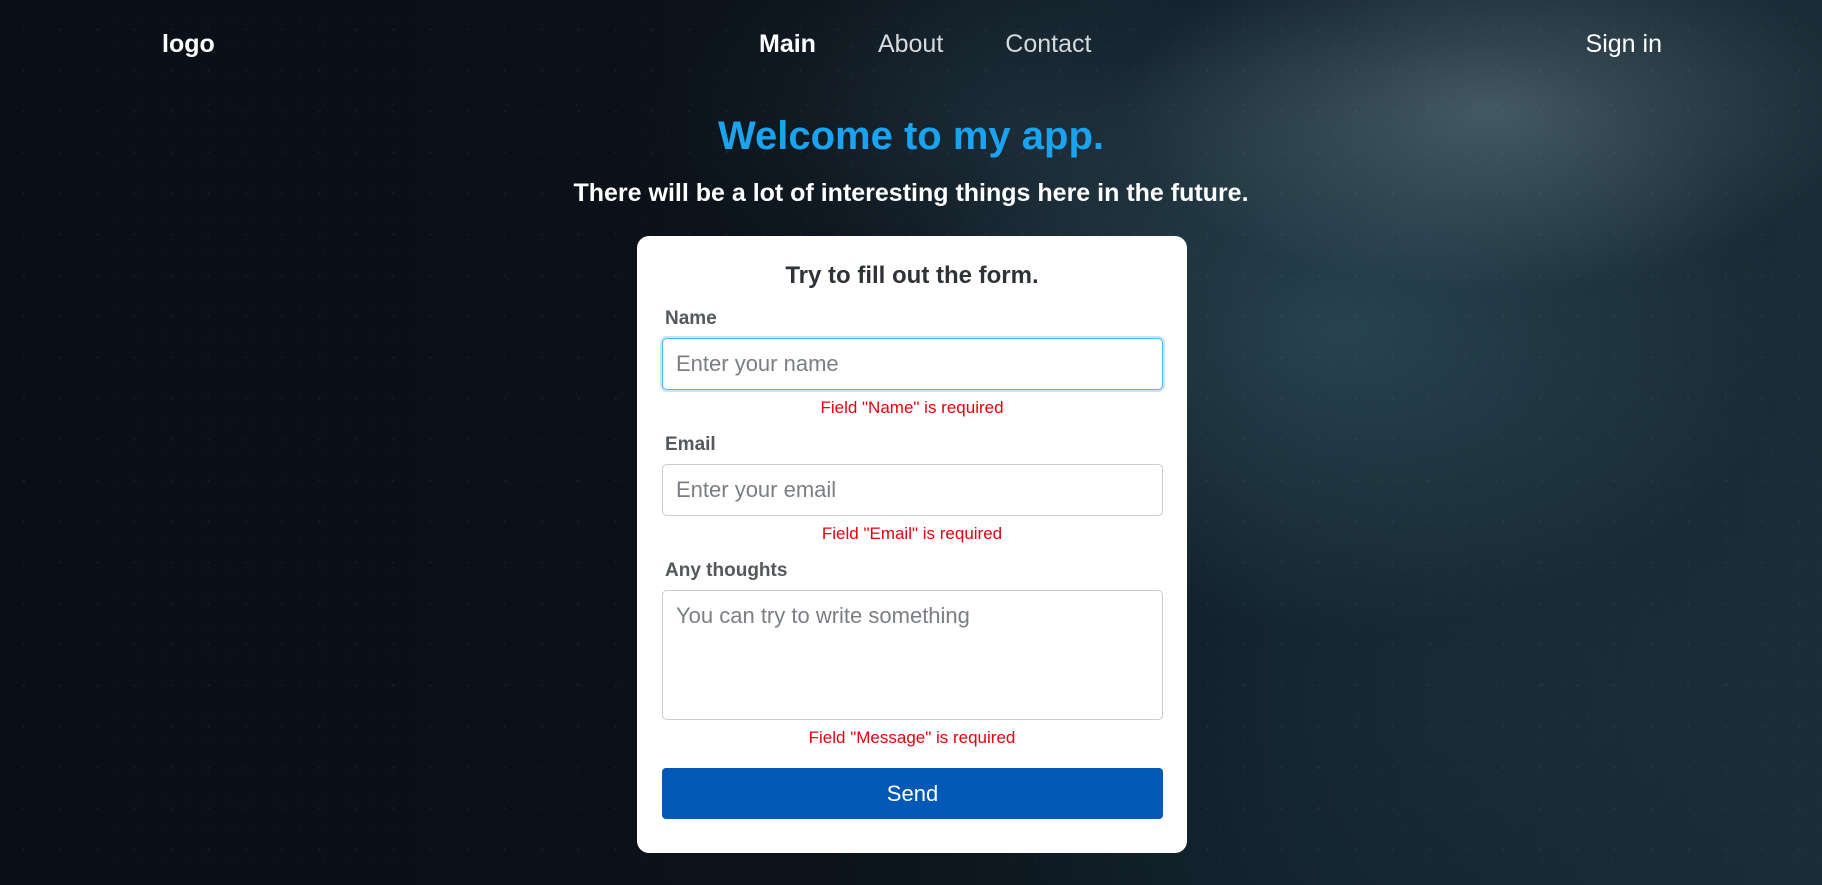  Describe the element at coordinates (726, 570) in the screenshot. I see `message-label: Any thoughts` at that location.